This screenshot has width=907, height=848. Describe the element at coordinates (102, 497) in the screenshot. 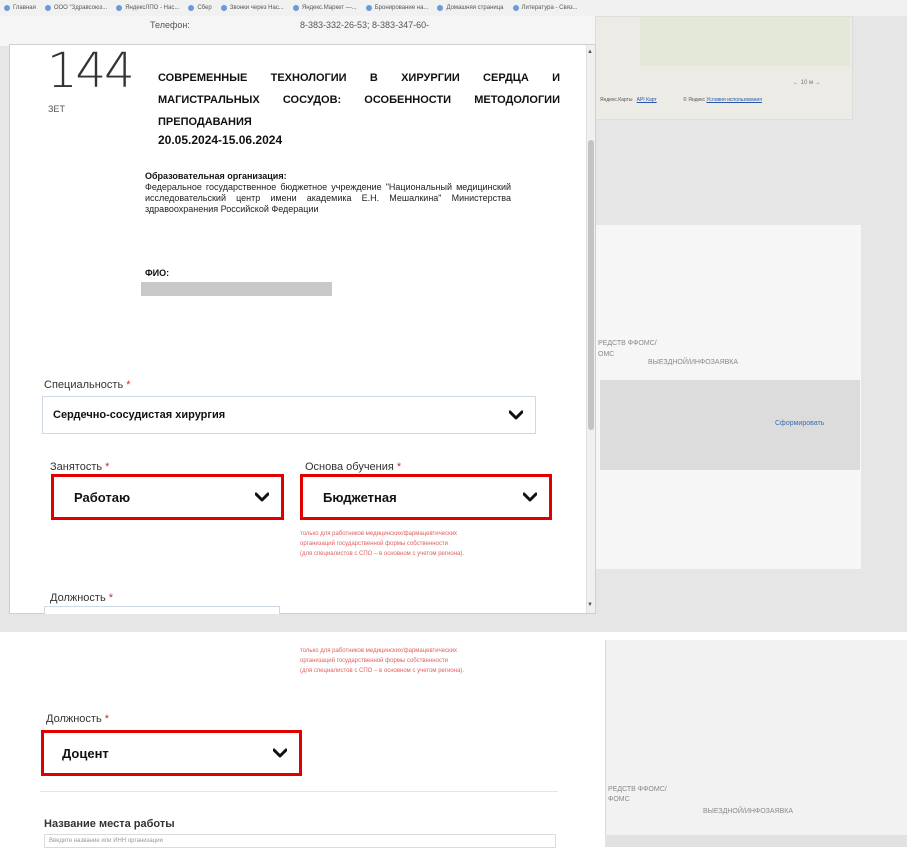

I see `employment-value: Работаю` at that location.